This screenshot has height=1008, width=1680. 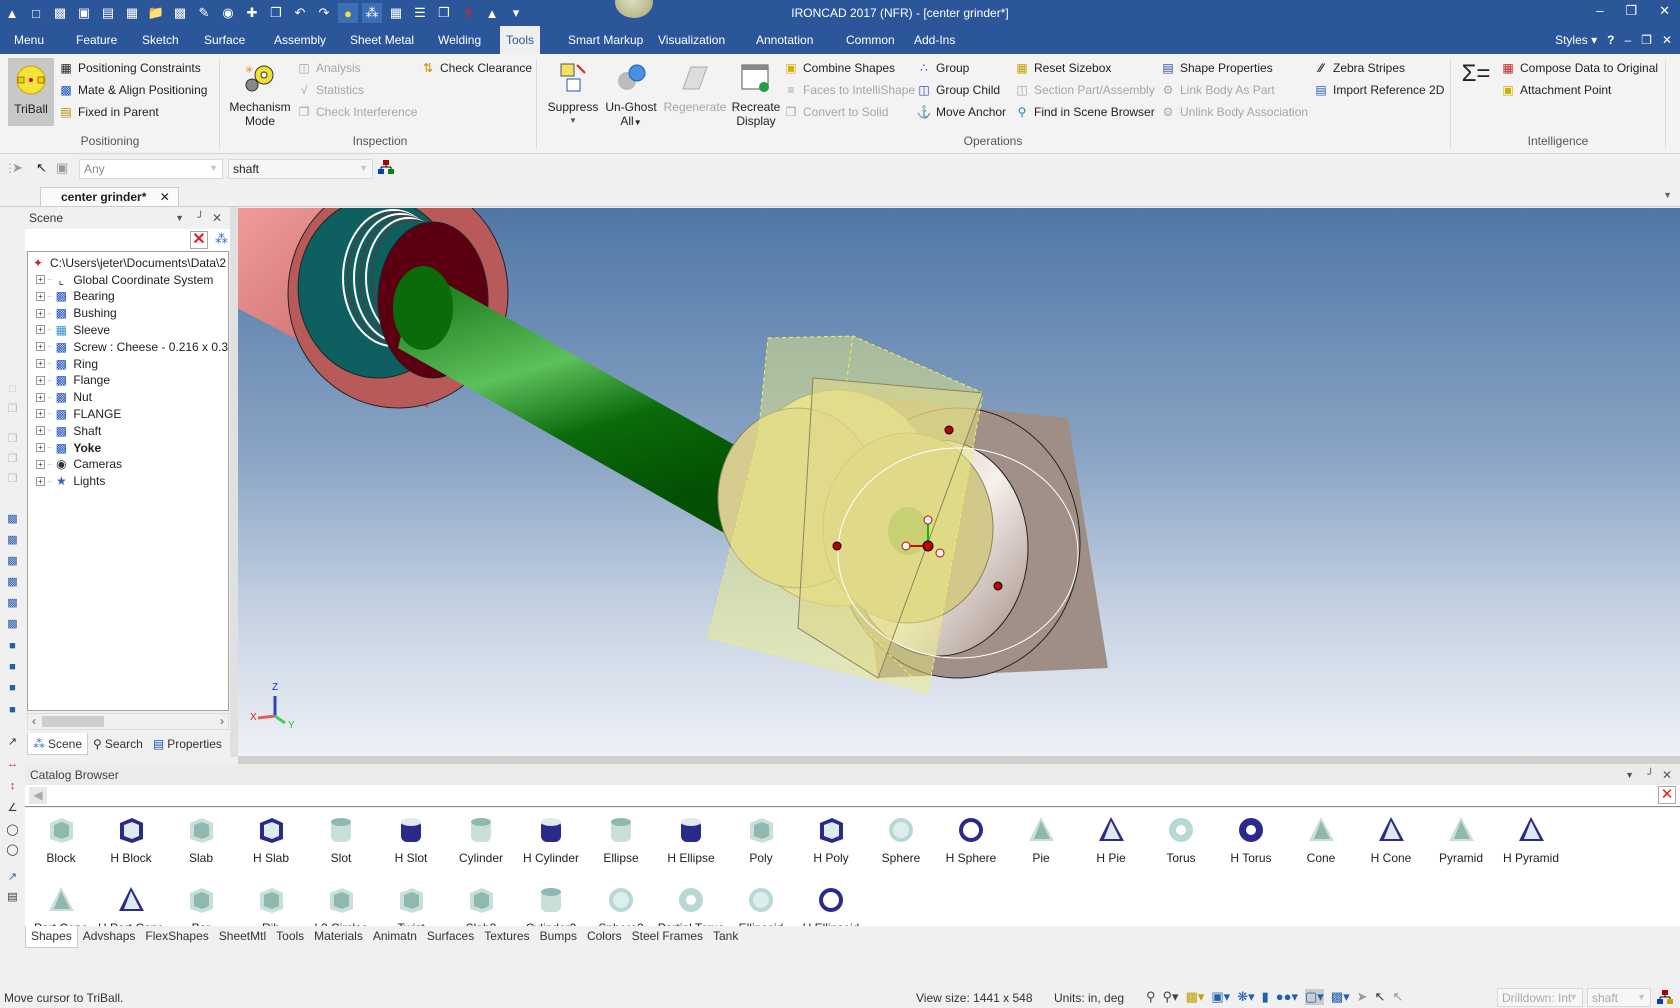 I want to click on select-parent-icon: ➤, so click(x=17, y=168).